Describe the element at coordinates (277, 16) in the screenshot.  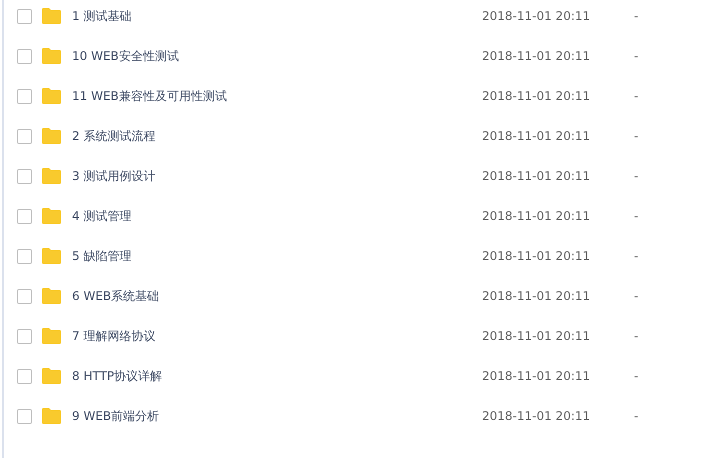
I see `folder-name: 1 测试基础` at that location.